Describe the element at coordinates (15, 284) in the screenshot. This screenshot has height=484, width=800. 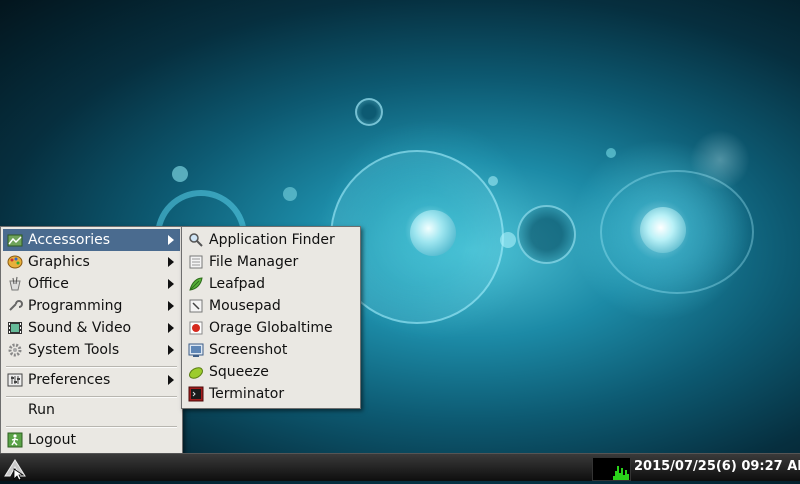
I see `office-icon` at that location.